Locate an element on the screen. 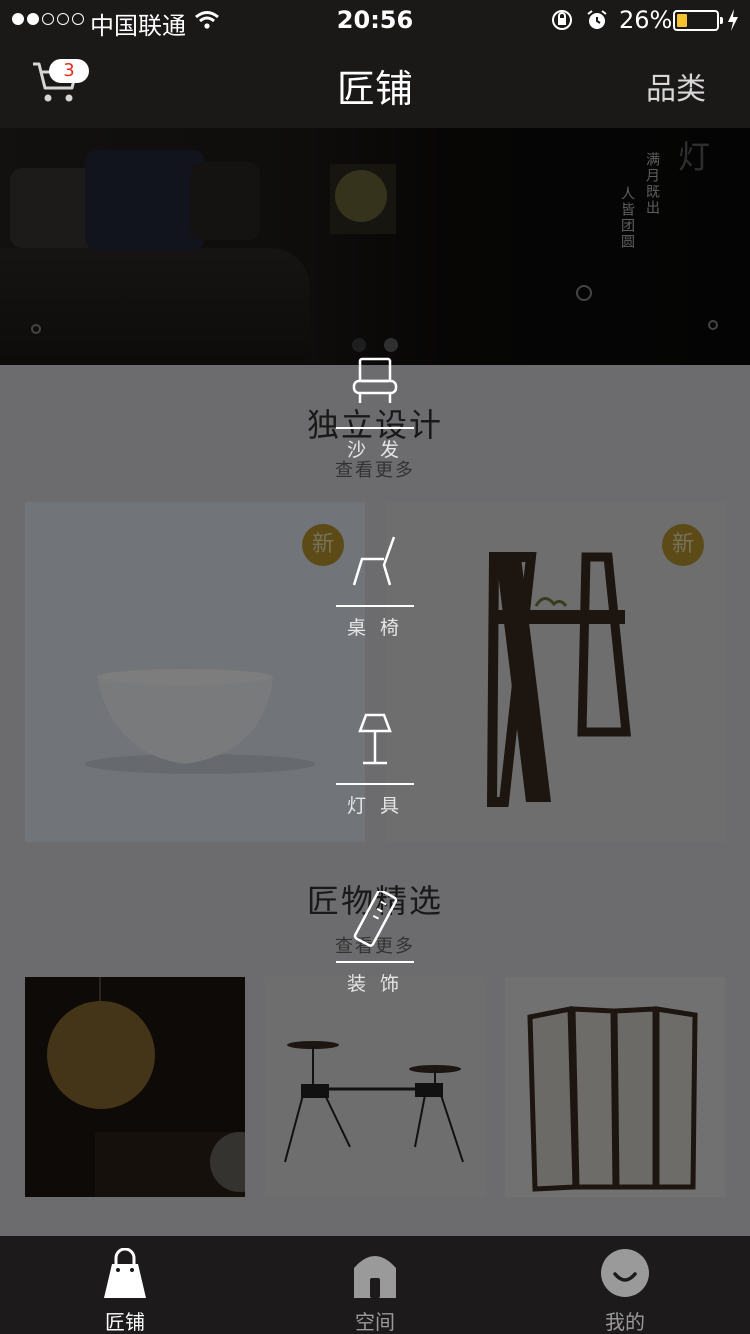  page-title: 匠铺 is located at coordinates (374, 89).